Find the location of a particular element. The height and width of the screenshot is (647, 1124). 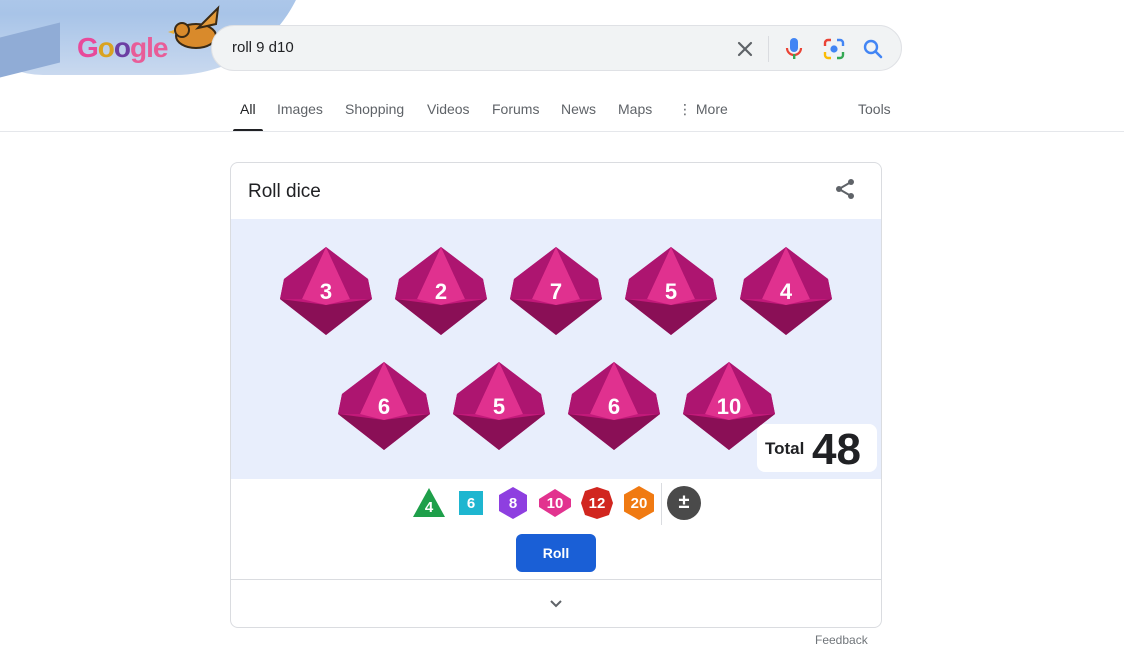

die-value: 3 is located at coordinates (326, 291).